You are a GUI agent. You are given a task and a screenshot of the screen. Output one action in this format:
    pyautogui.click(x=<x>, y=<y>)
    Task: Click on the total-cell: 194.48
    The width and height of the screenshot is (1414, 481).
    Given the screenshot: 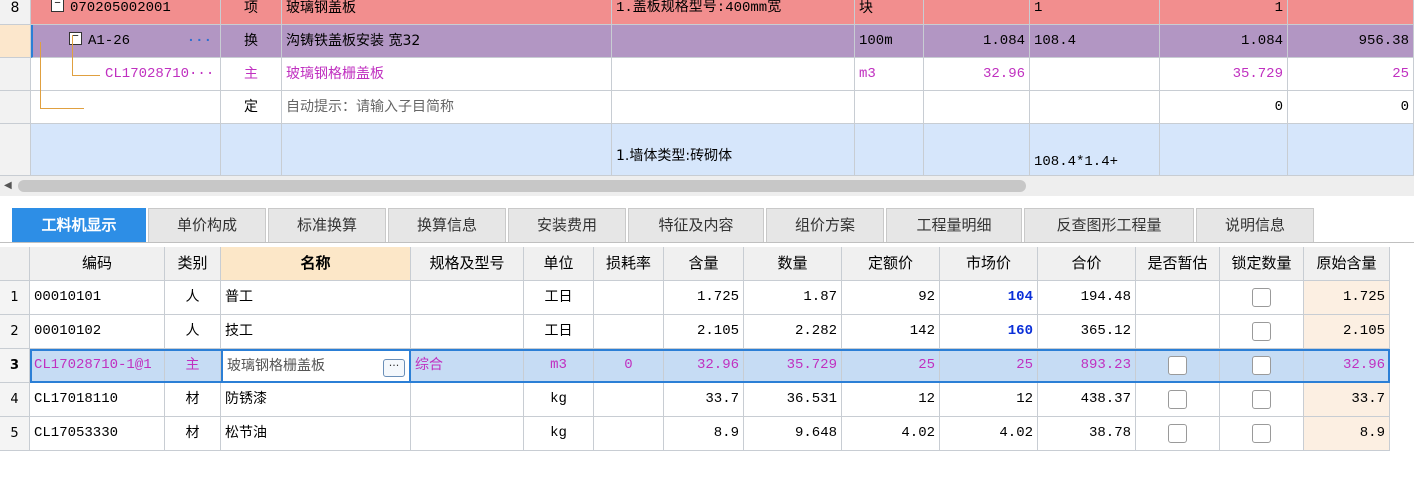 What is the action you would take?
    pyautogui.click(x=1087, y=298)
    